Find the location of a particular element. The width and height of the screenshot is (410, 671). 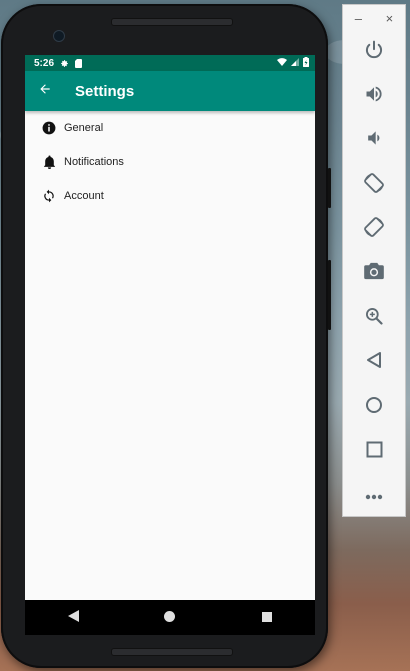

settings-list: General Notifications Account is located at coordinates (170, 162).